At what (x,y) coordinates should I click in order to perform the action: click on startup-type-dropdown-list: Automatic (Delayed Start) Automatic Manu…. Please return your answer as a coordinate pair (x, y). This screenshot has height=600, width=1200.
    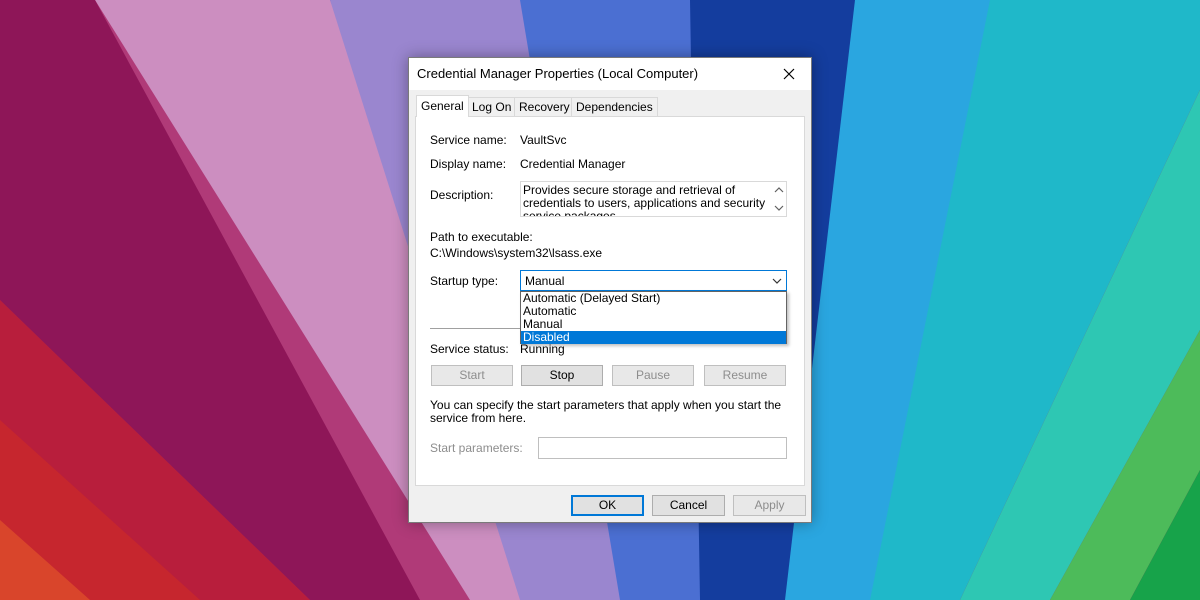
    Looking at the image, I should click on (653, 317).